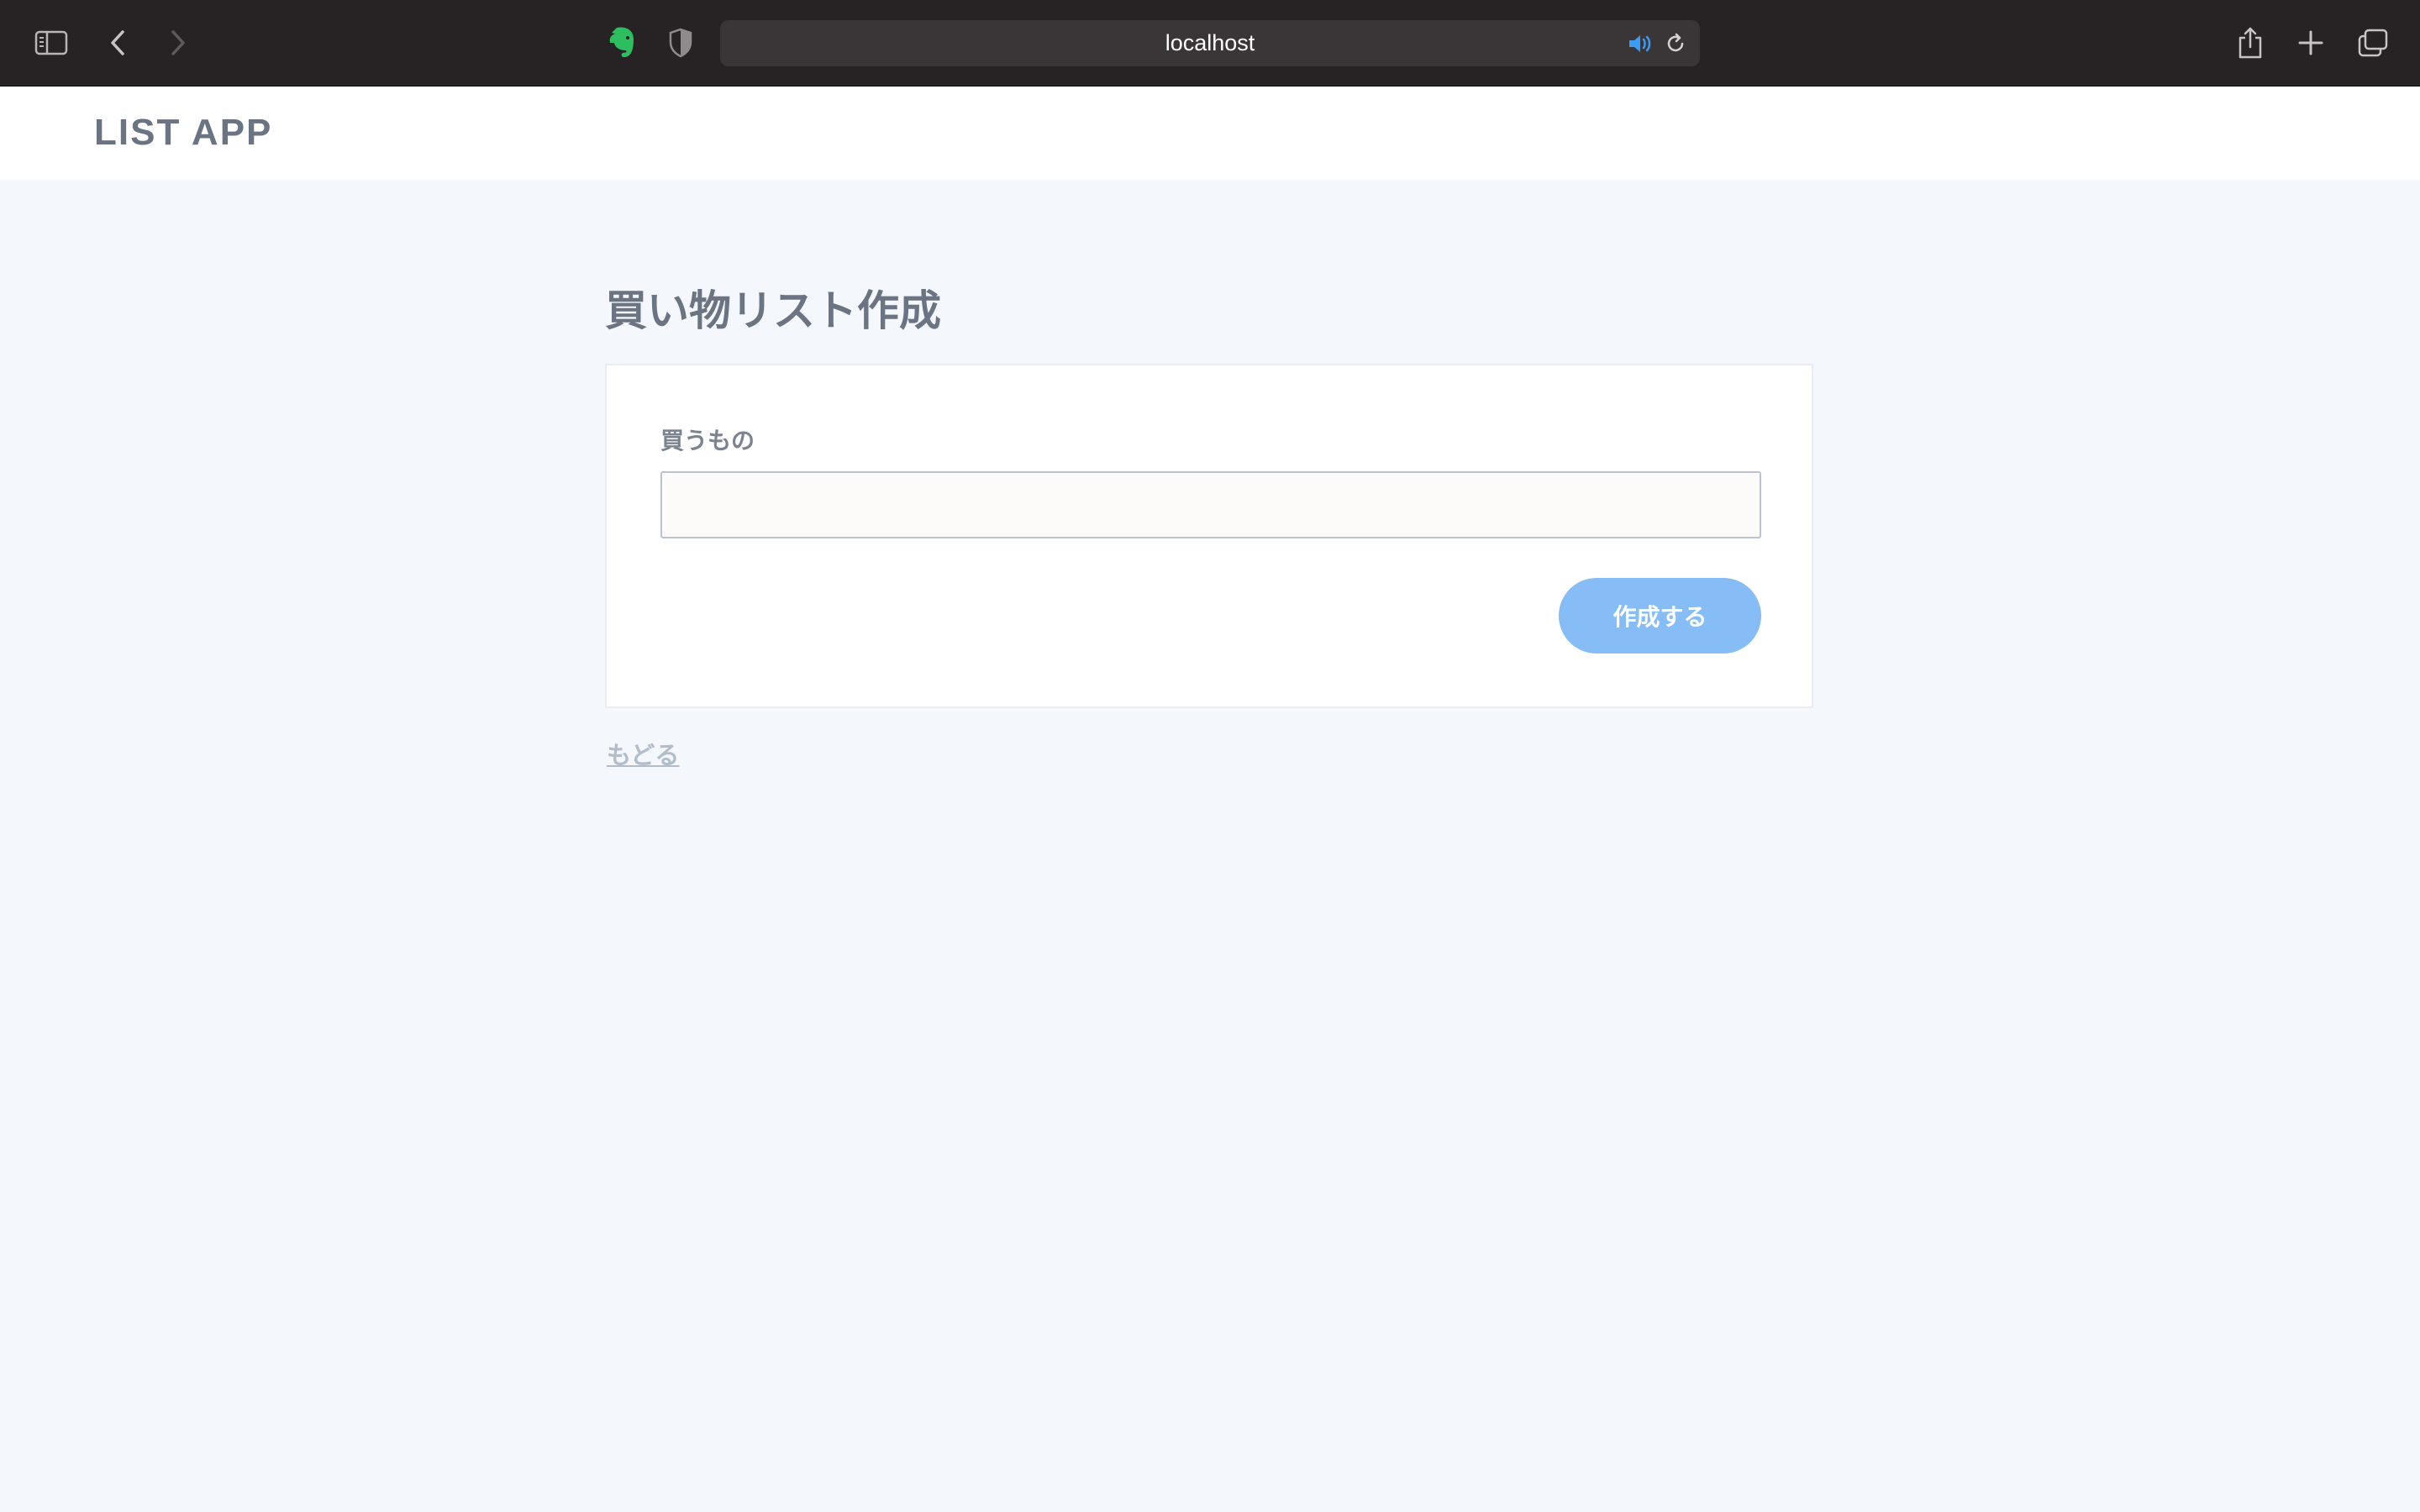 Image resolution: width=2420 pixels, height=1512 pixels. Describe the element at coordinates (773, 310) in the screenshot. I see `page-title: 買い物リスト作成` at that location.